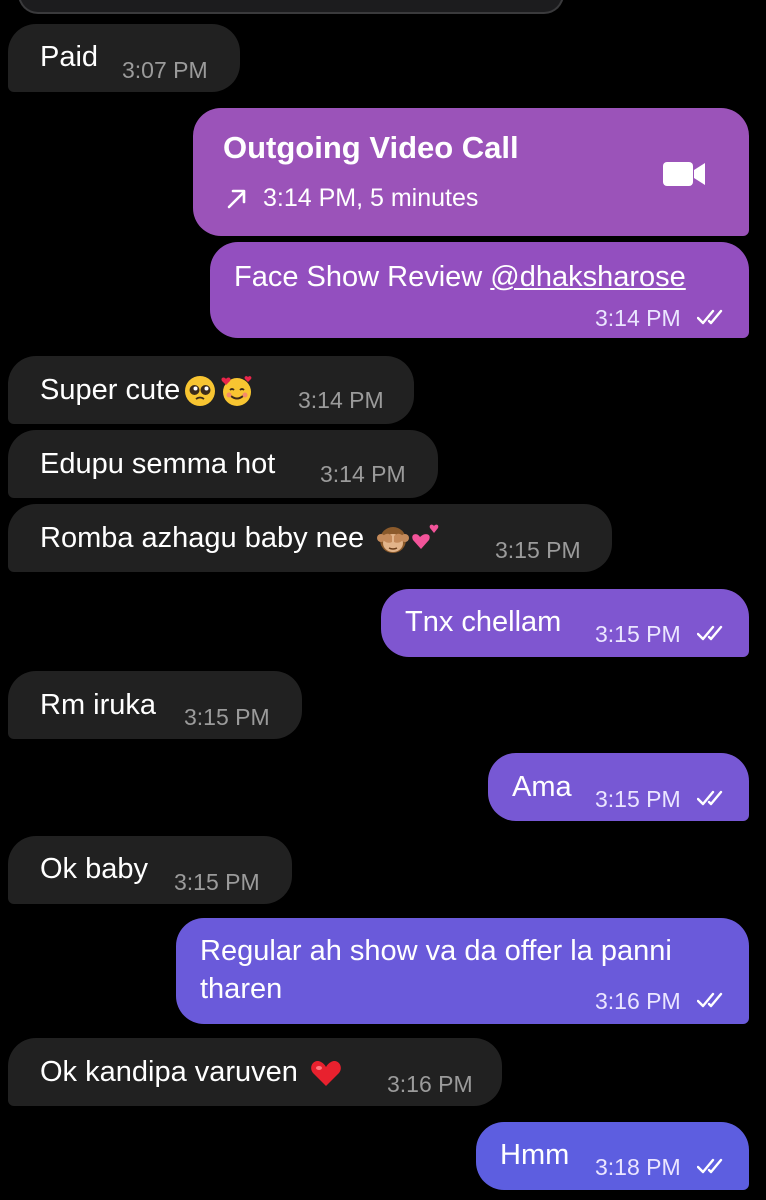  I want to click on message-text: Tnx chellam, so click(483, 622).